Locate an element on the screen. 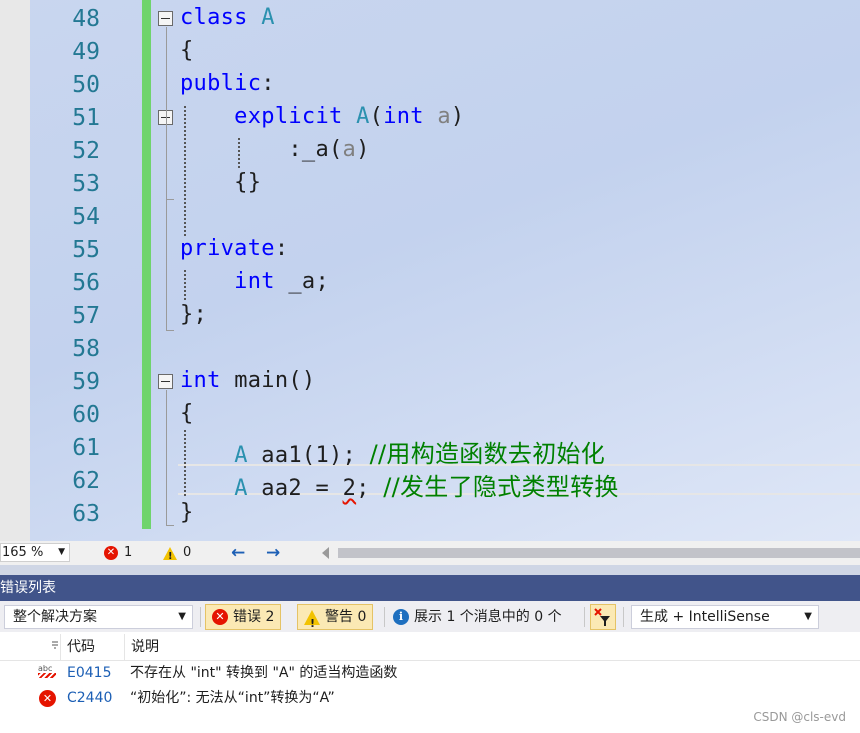 This screenshot has height=733, width=860. code-text: :_a(a) is located at coordinates (275, 149).